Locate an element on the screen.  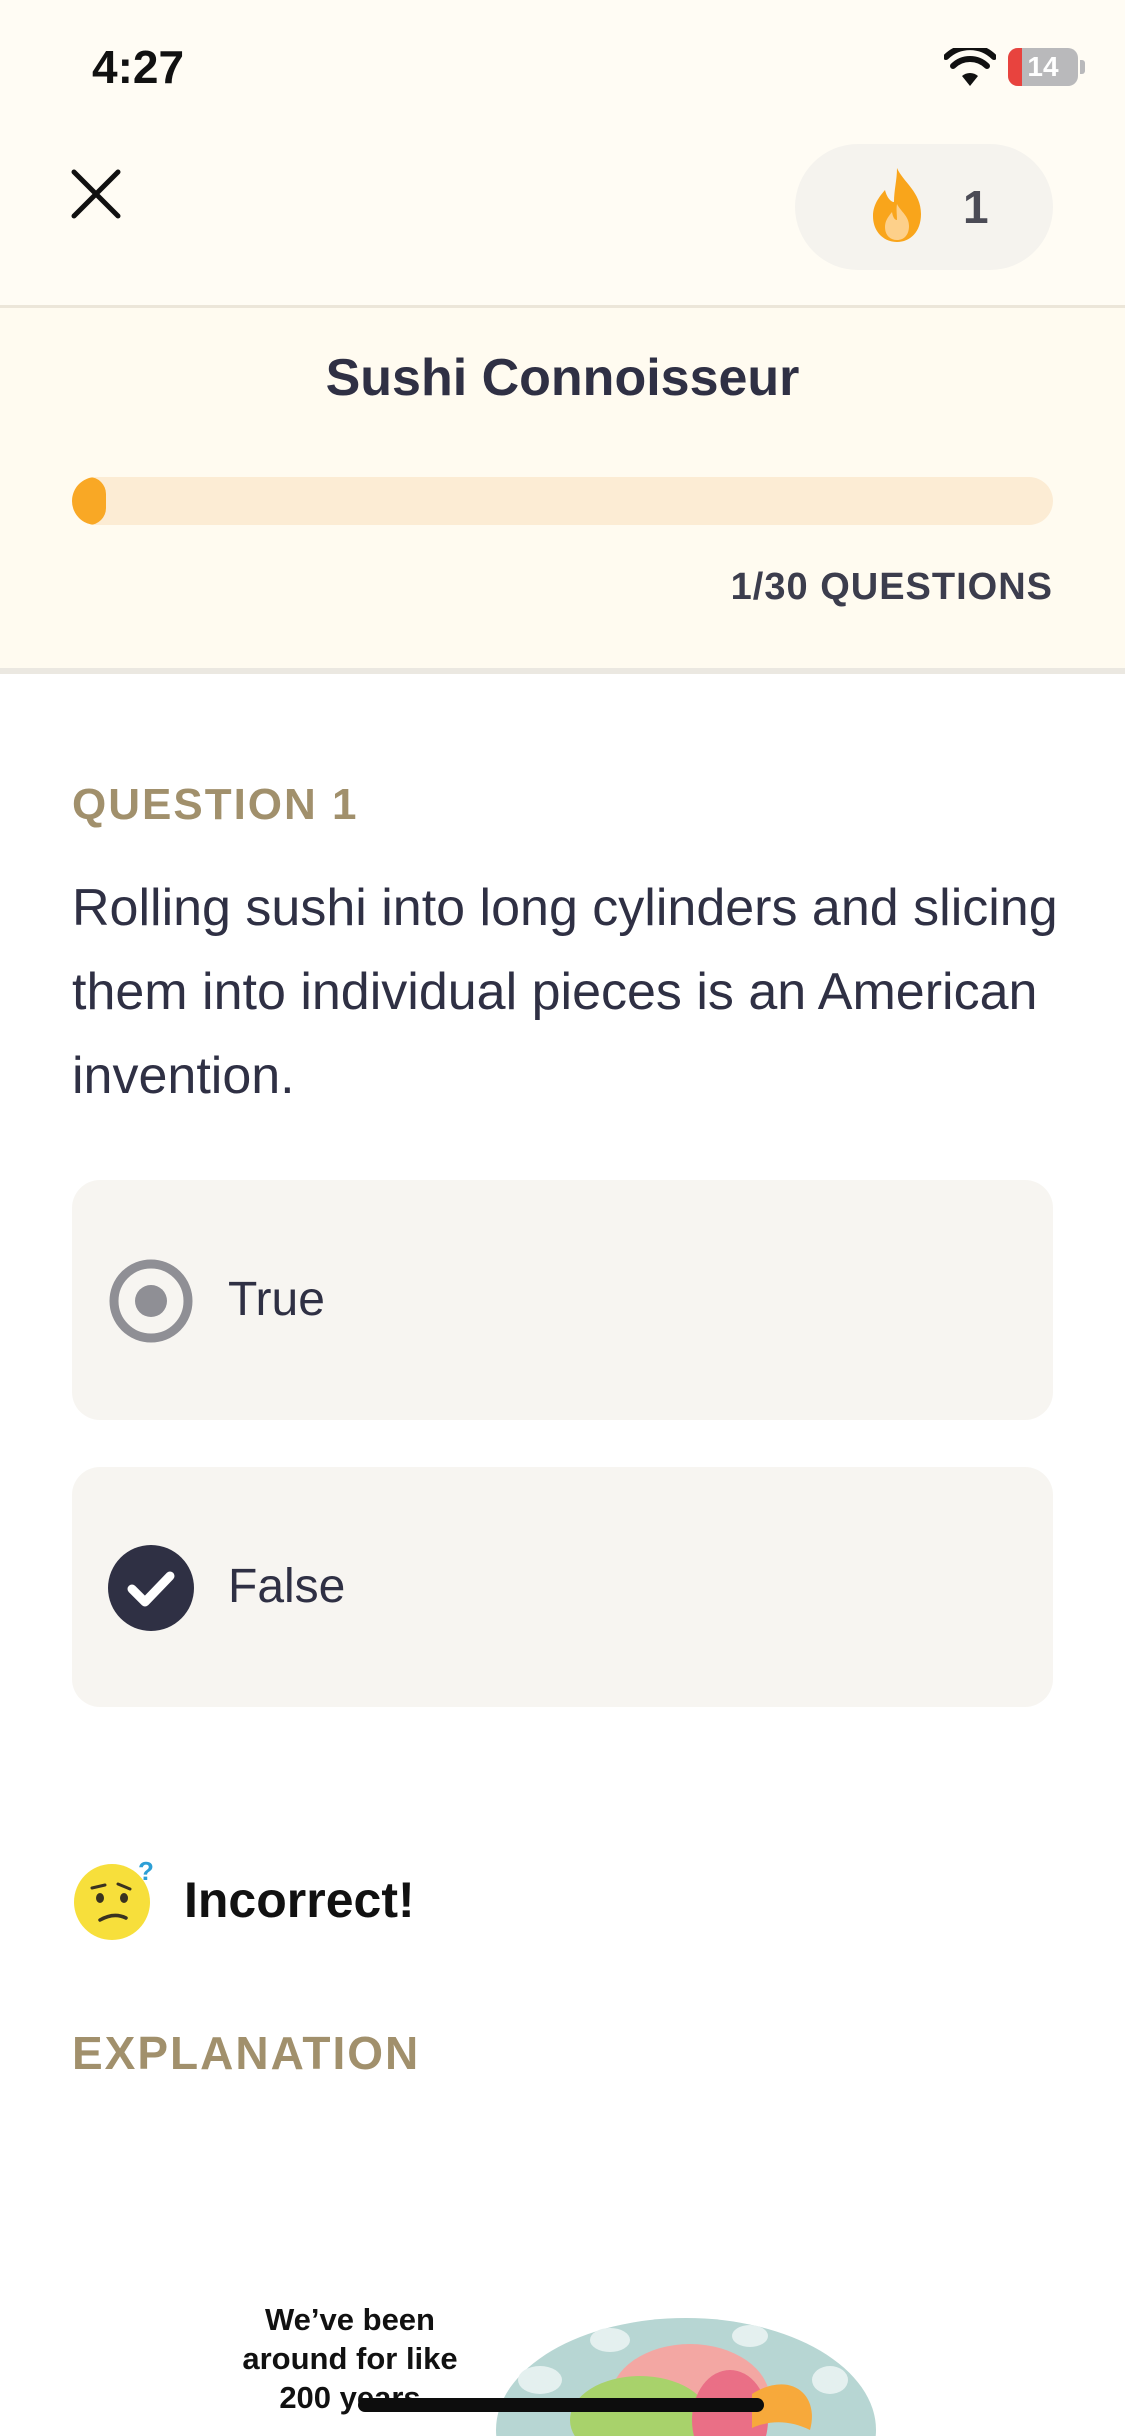
explanation-illustration: We’ve been around for like 200 years is located at coordinates (562, 2358).